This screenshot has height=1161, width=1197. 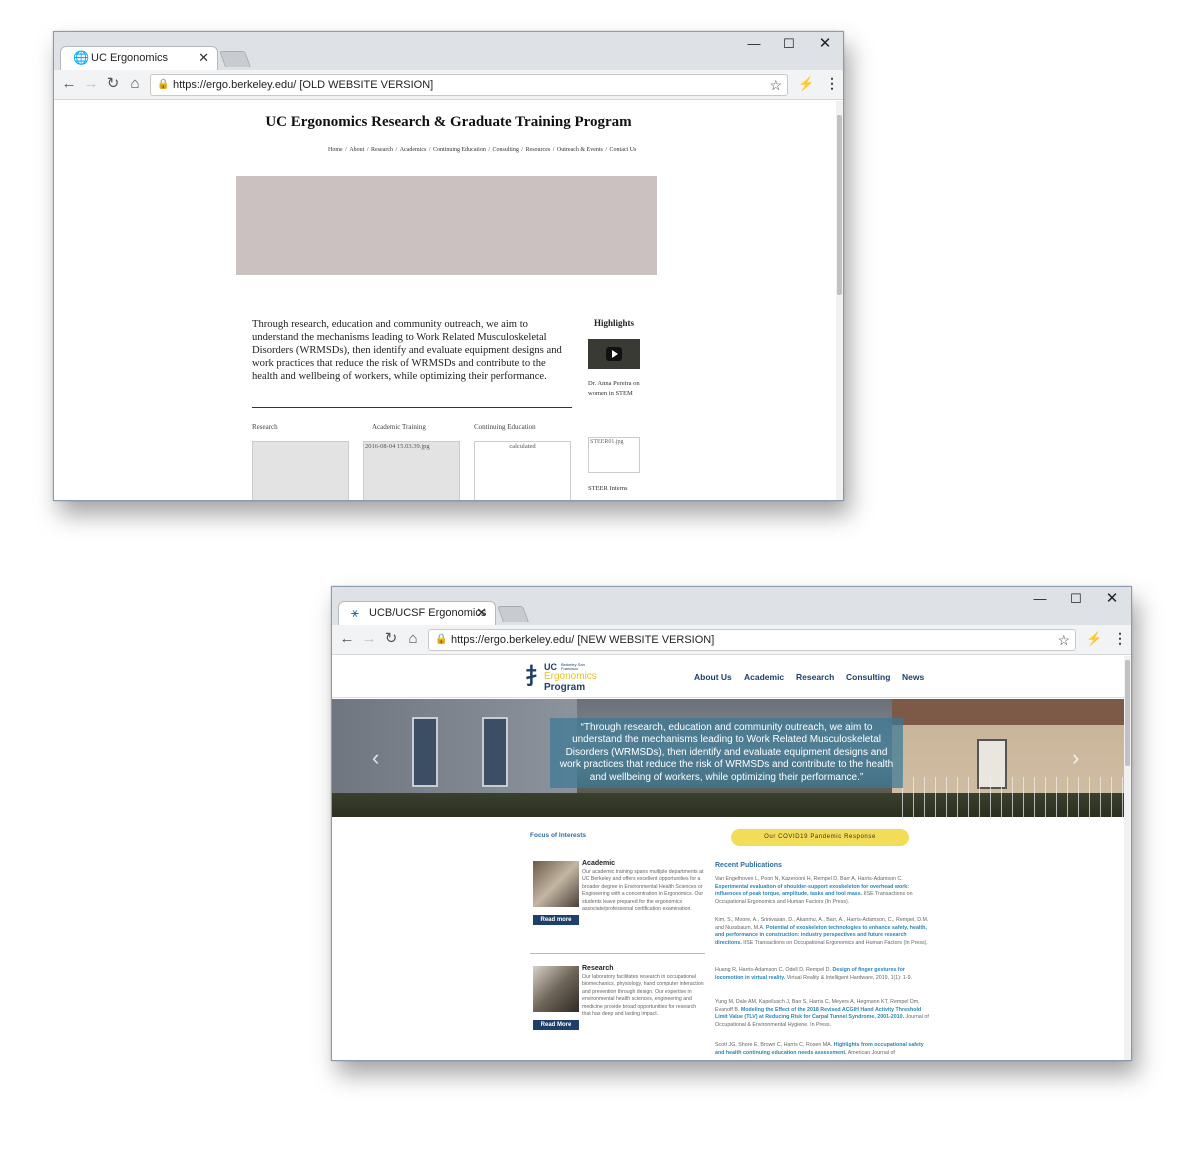 What do you see at coordinates (556, 920) in the screenshot?
I see `academic-read-more-button: Read more` at bounding box center [556, 920].